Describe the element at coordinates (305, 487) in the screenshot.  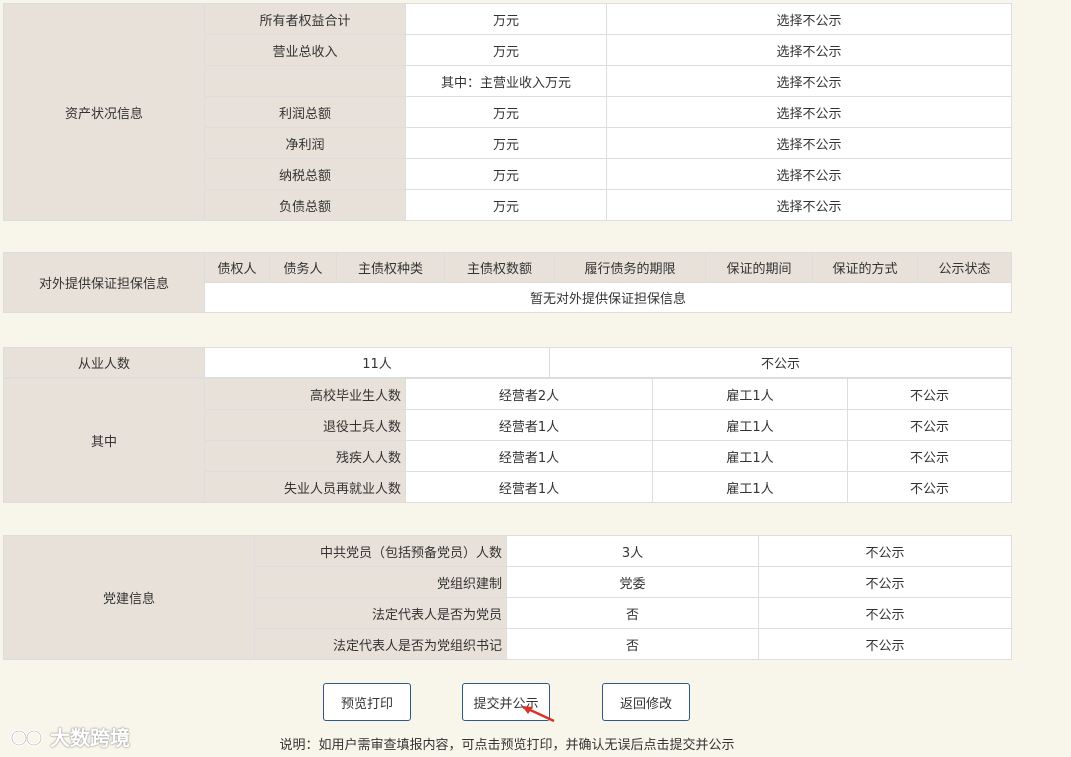
I see `employees-row-label: 失业人员再就业人数` at that location.